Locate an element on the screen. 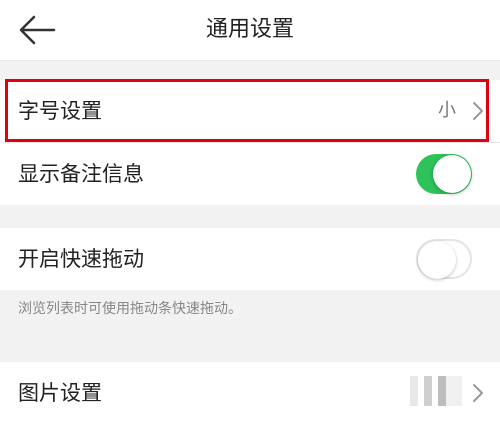  quick-drag-toggle is located at coordinates (444, 259).